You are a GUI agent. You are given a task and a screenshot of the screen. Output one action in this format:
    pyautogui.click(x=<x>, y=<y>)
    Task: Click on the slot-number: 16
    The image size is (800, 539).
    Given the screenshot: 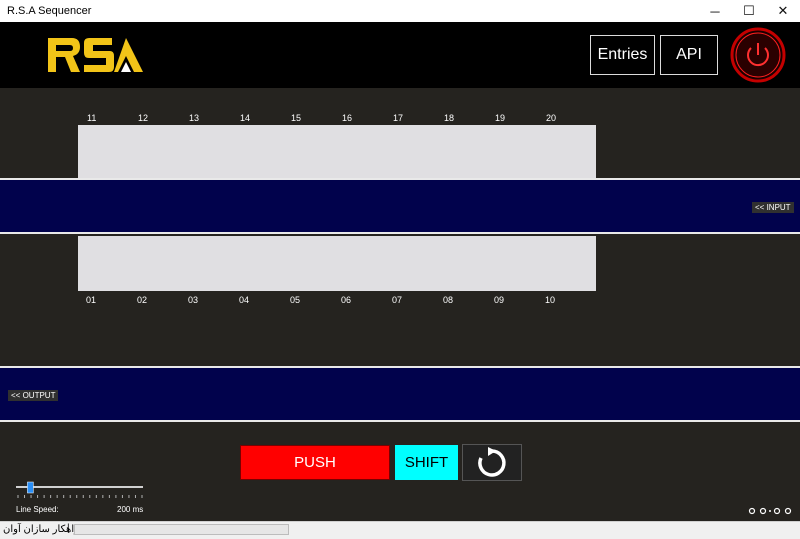 What is the action you would take?
    pyautogui.click(x=347, y=118)
    